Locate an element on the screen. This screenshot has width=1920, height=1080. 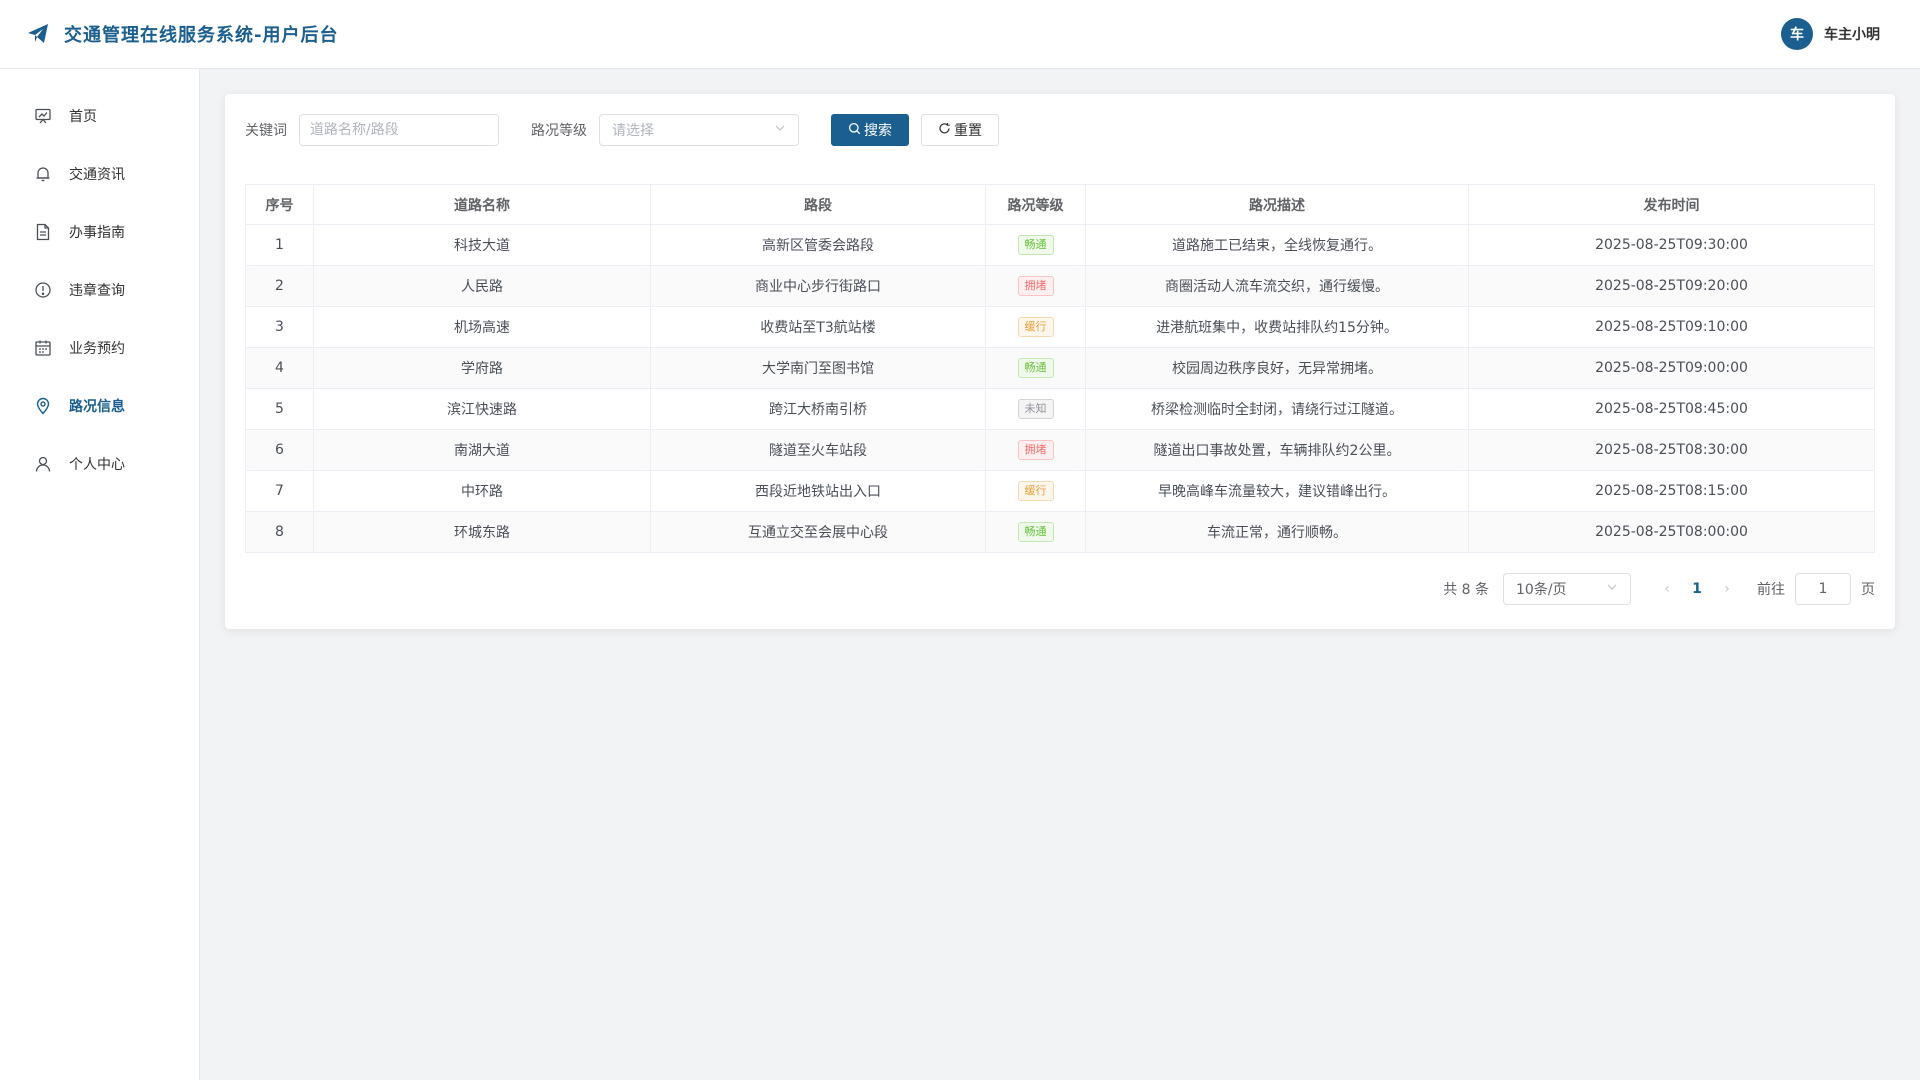
location-icon is located at coordinates (43, 406).